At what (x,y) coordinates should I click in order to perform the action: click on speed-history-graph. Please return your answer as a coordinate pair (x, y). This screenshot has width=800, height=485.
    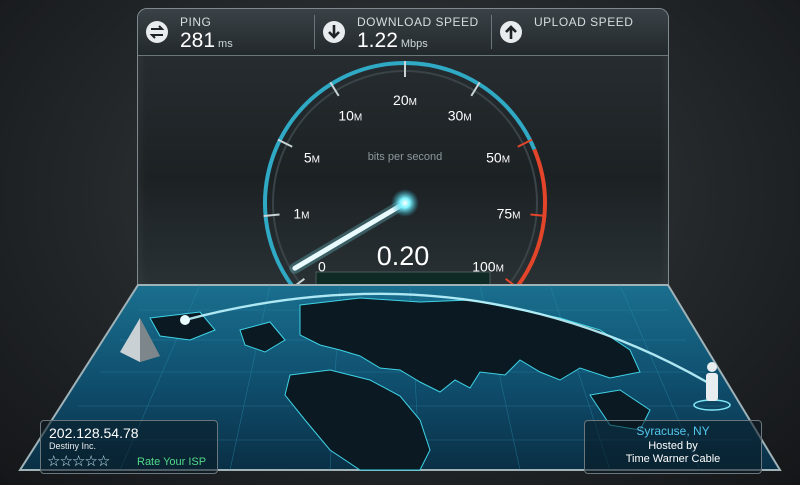
    Looking at the image, I should click on (403, 285).